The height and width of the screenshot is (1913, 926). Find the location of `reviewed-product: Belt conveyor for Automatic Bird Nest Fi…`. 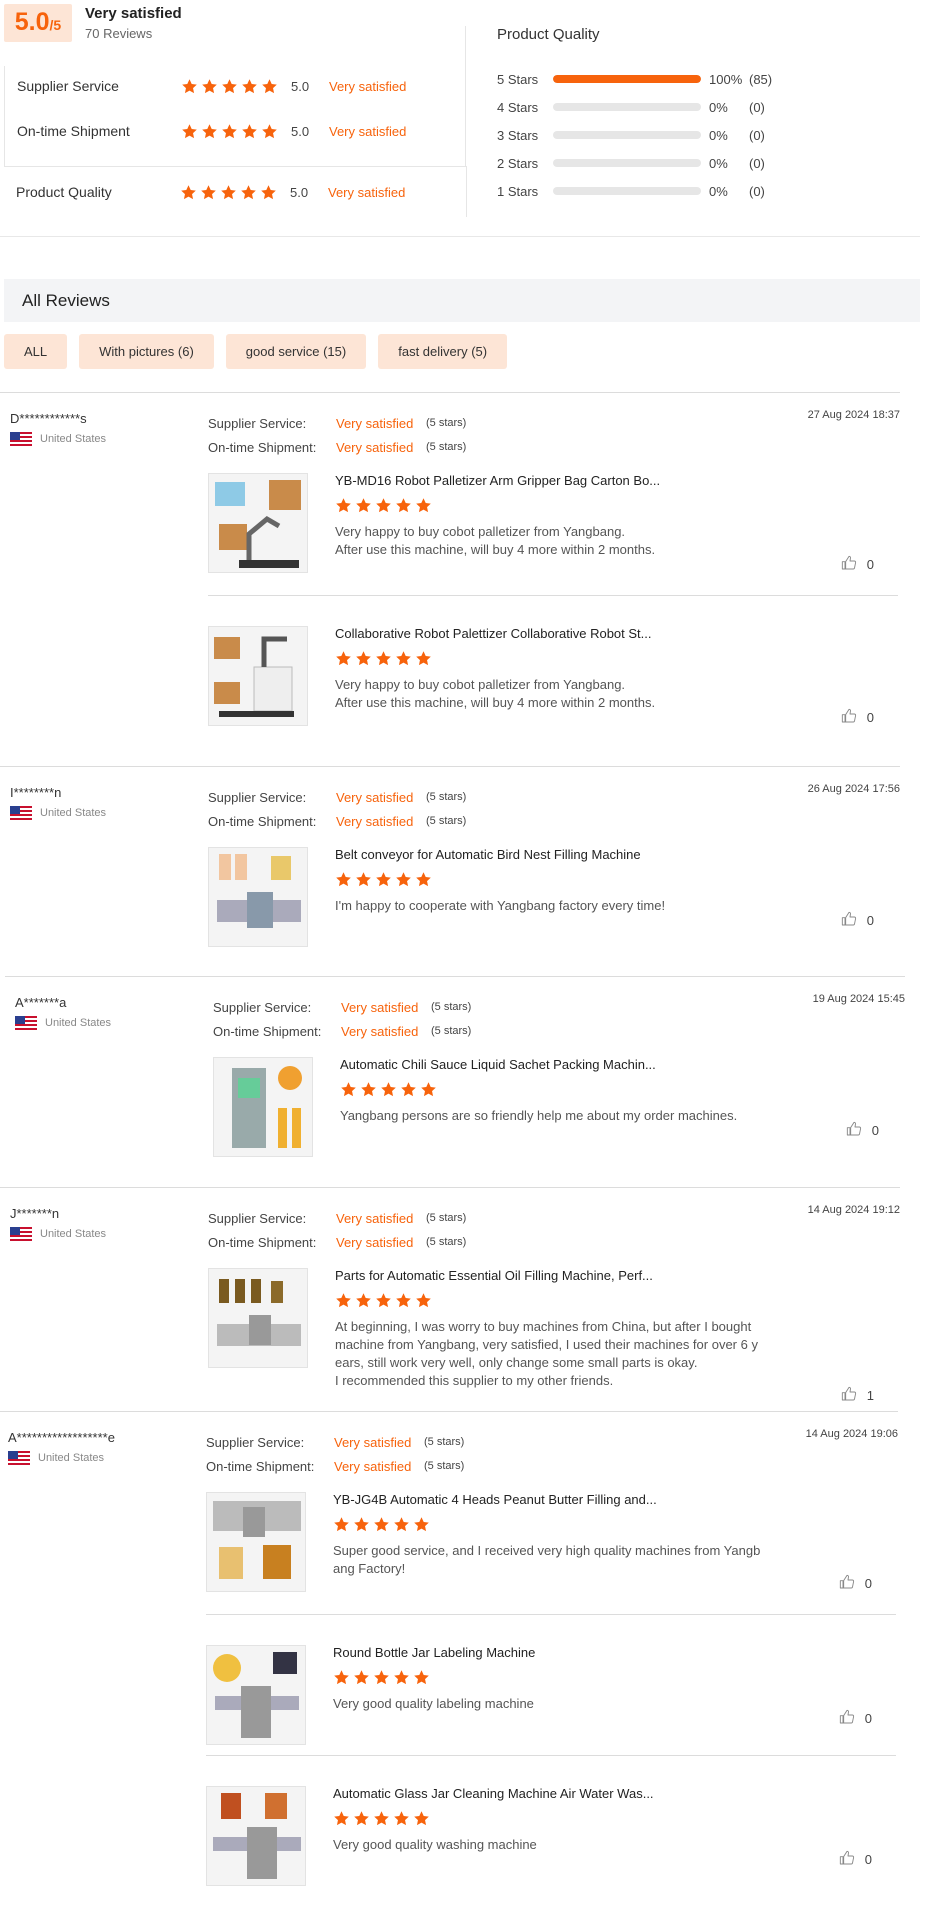

reviewed-product: Belt conveyor for Automatic Bird Nest Fi… is located at coordinates (553, 907).